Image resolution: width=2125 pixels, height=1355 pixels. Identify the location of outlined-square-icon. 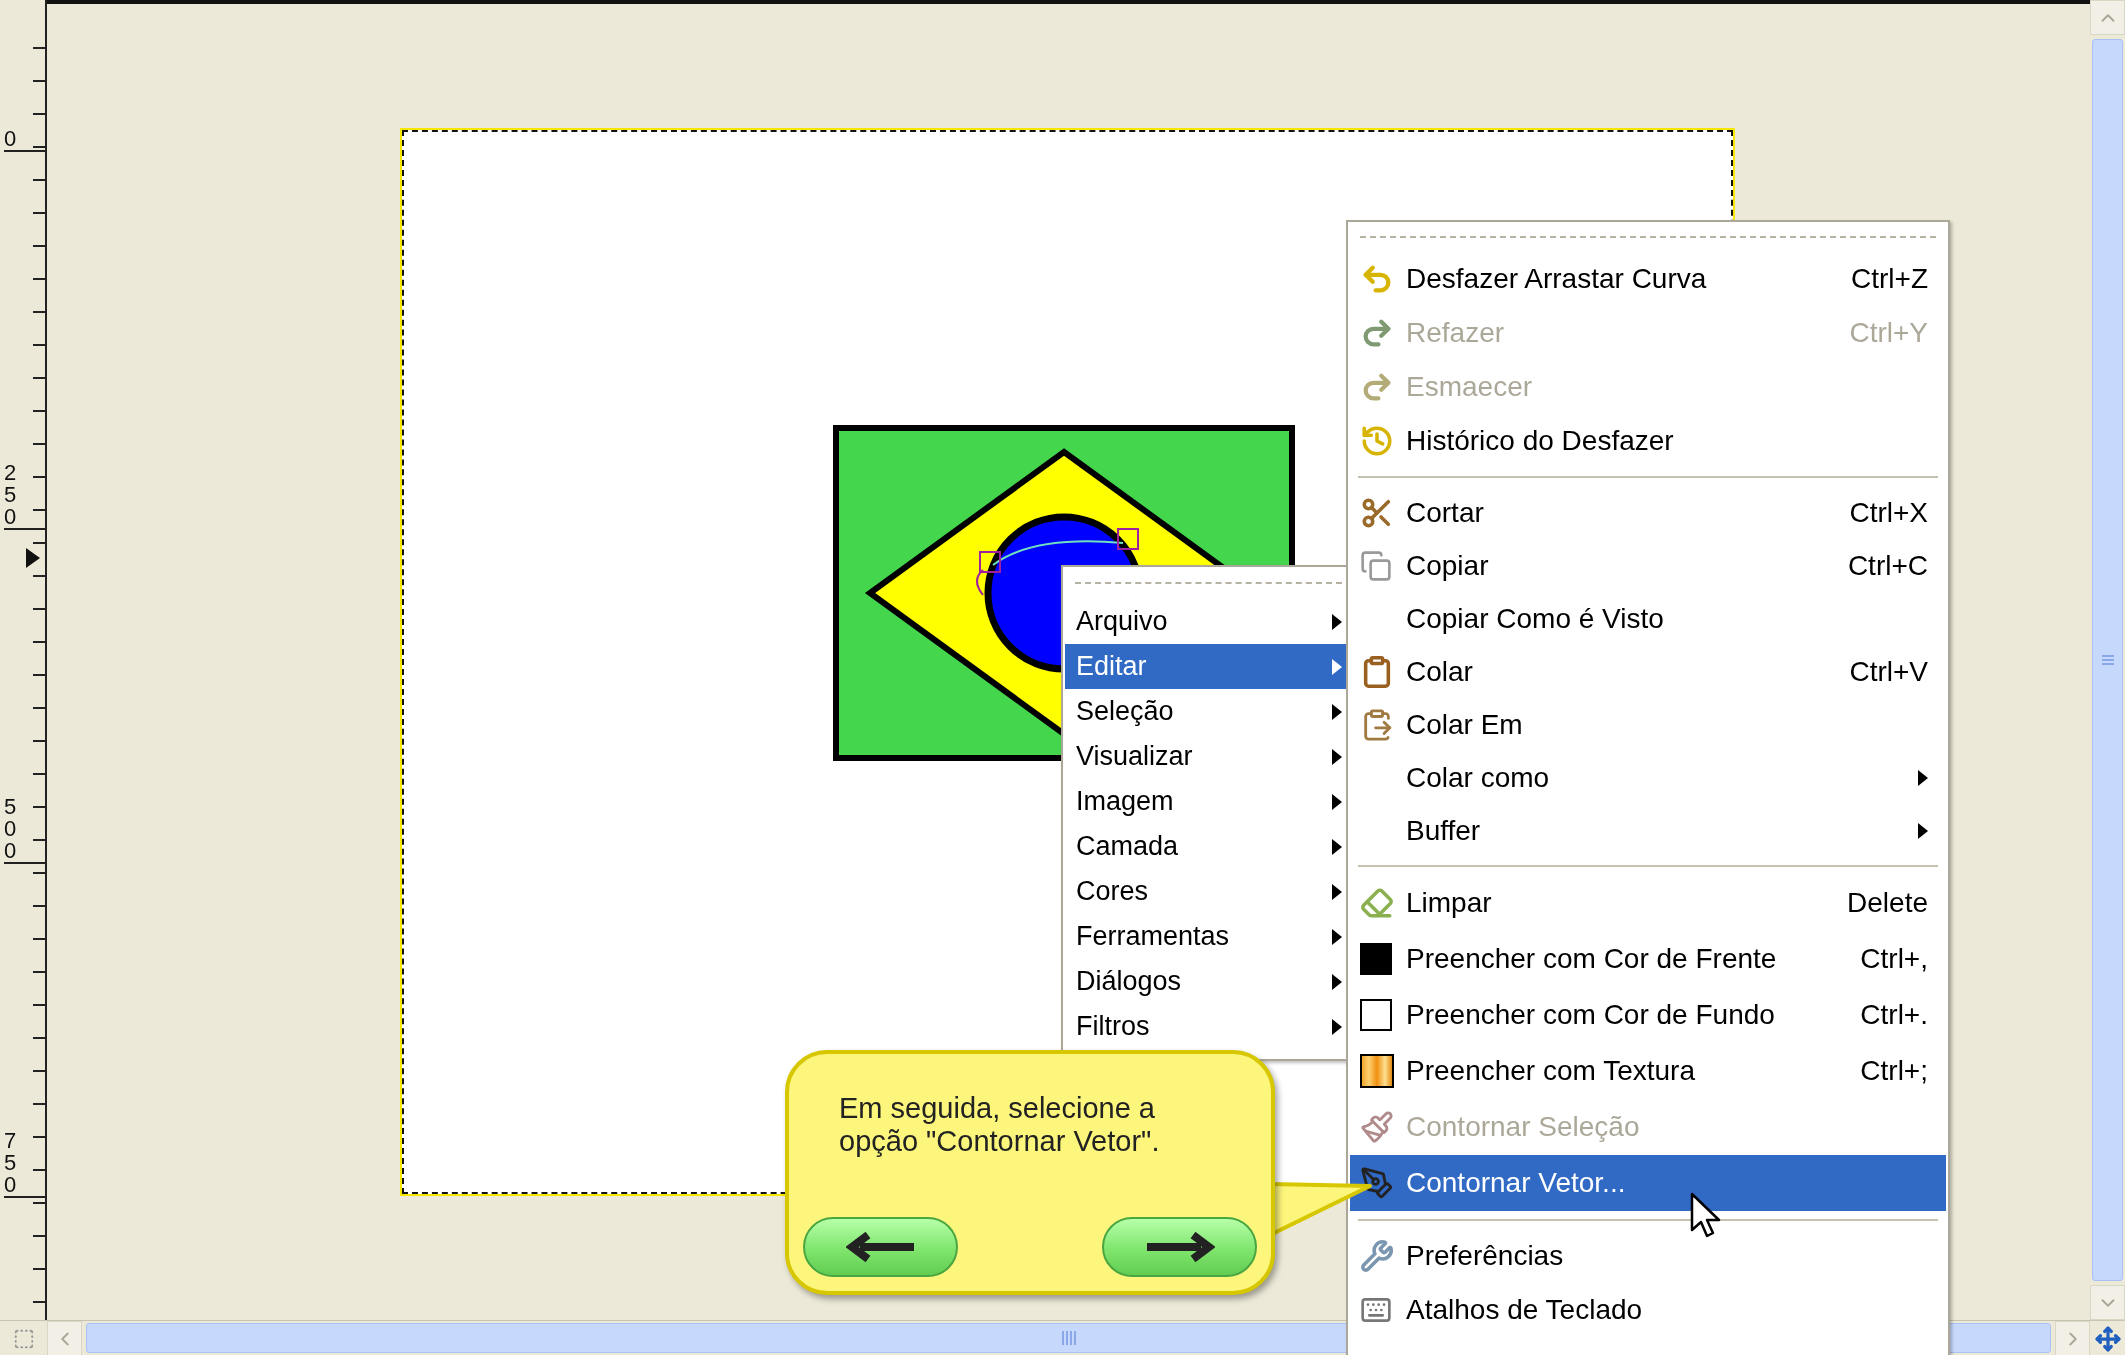
(1376, 1015).